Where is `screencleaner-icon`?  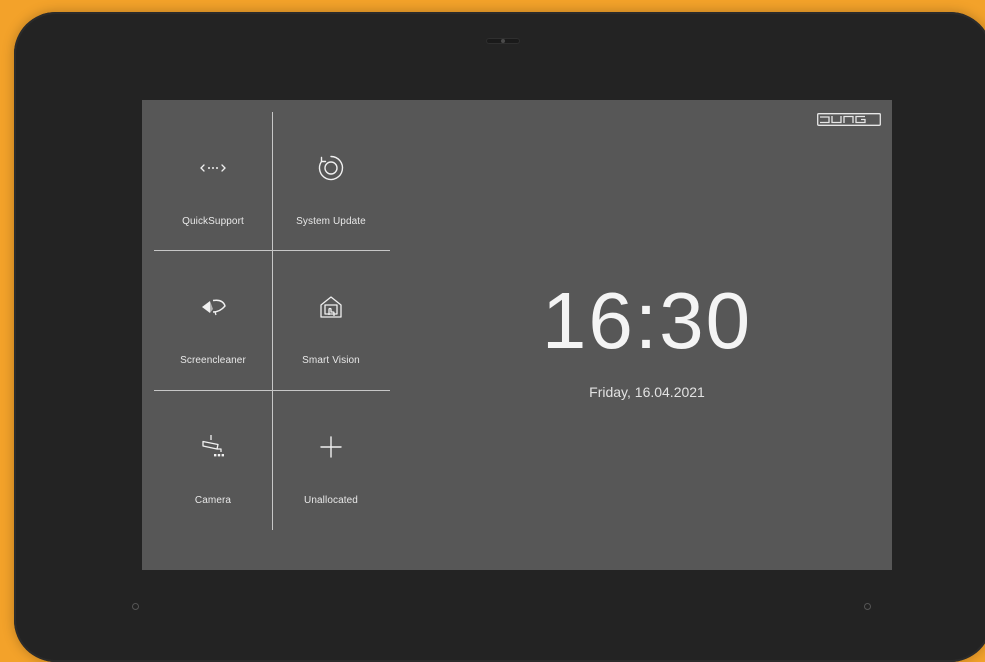 screencleaner-icon is located at coordinates (214, 307).